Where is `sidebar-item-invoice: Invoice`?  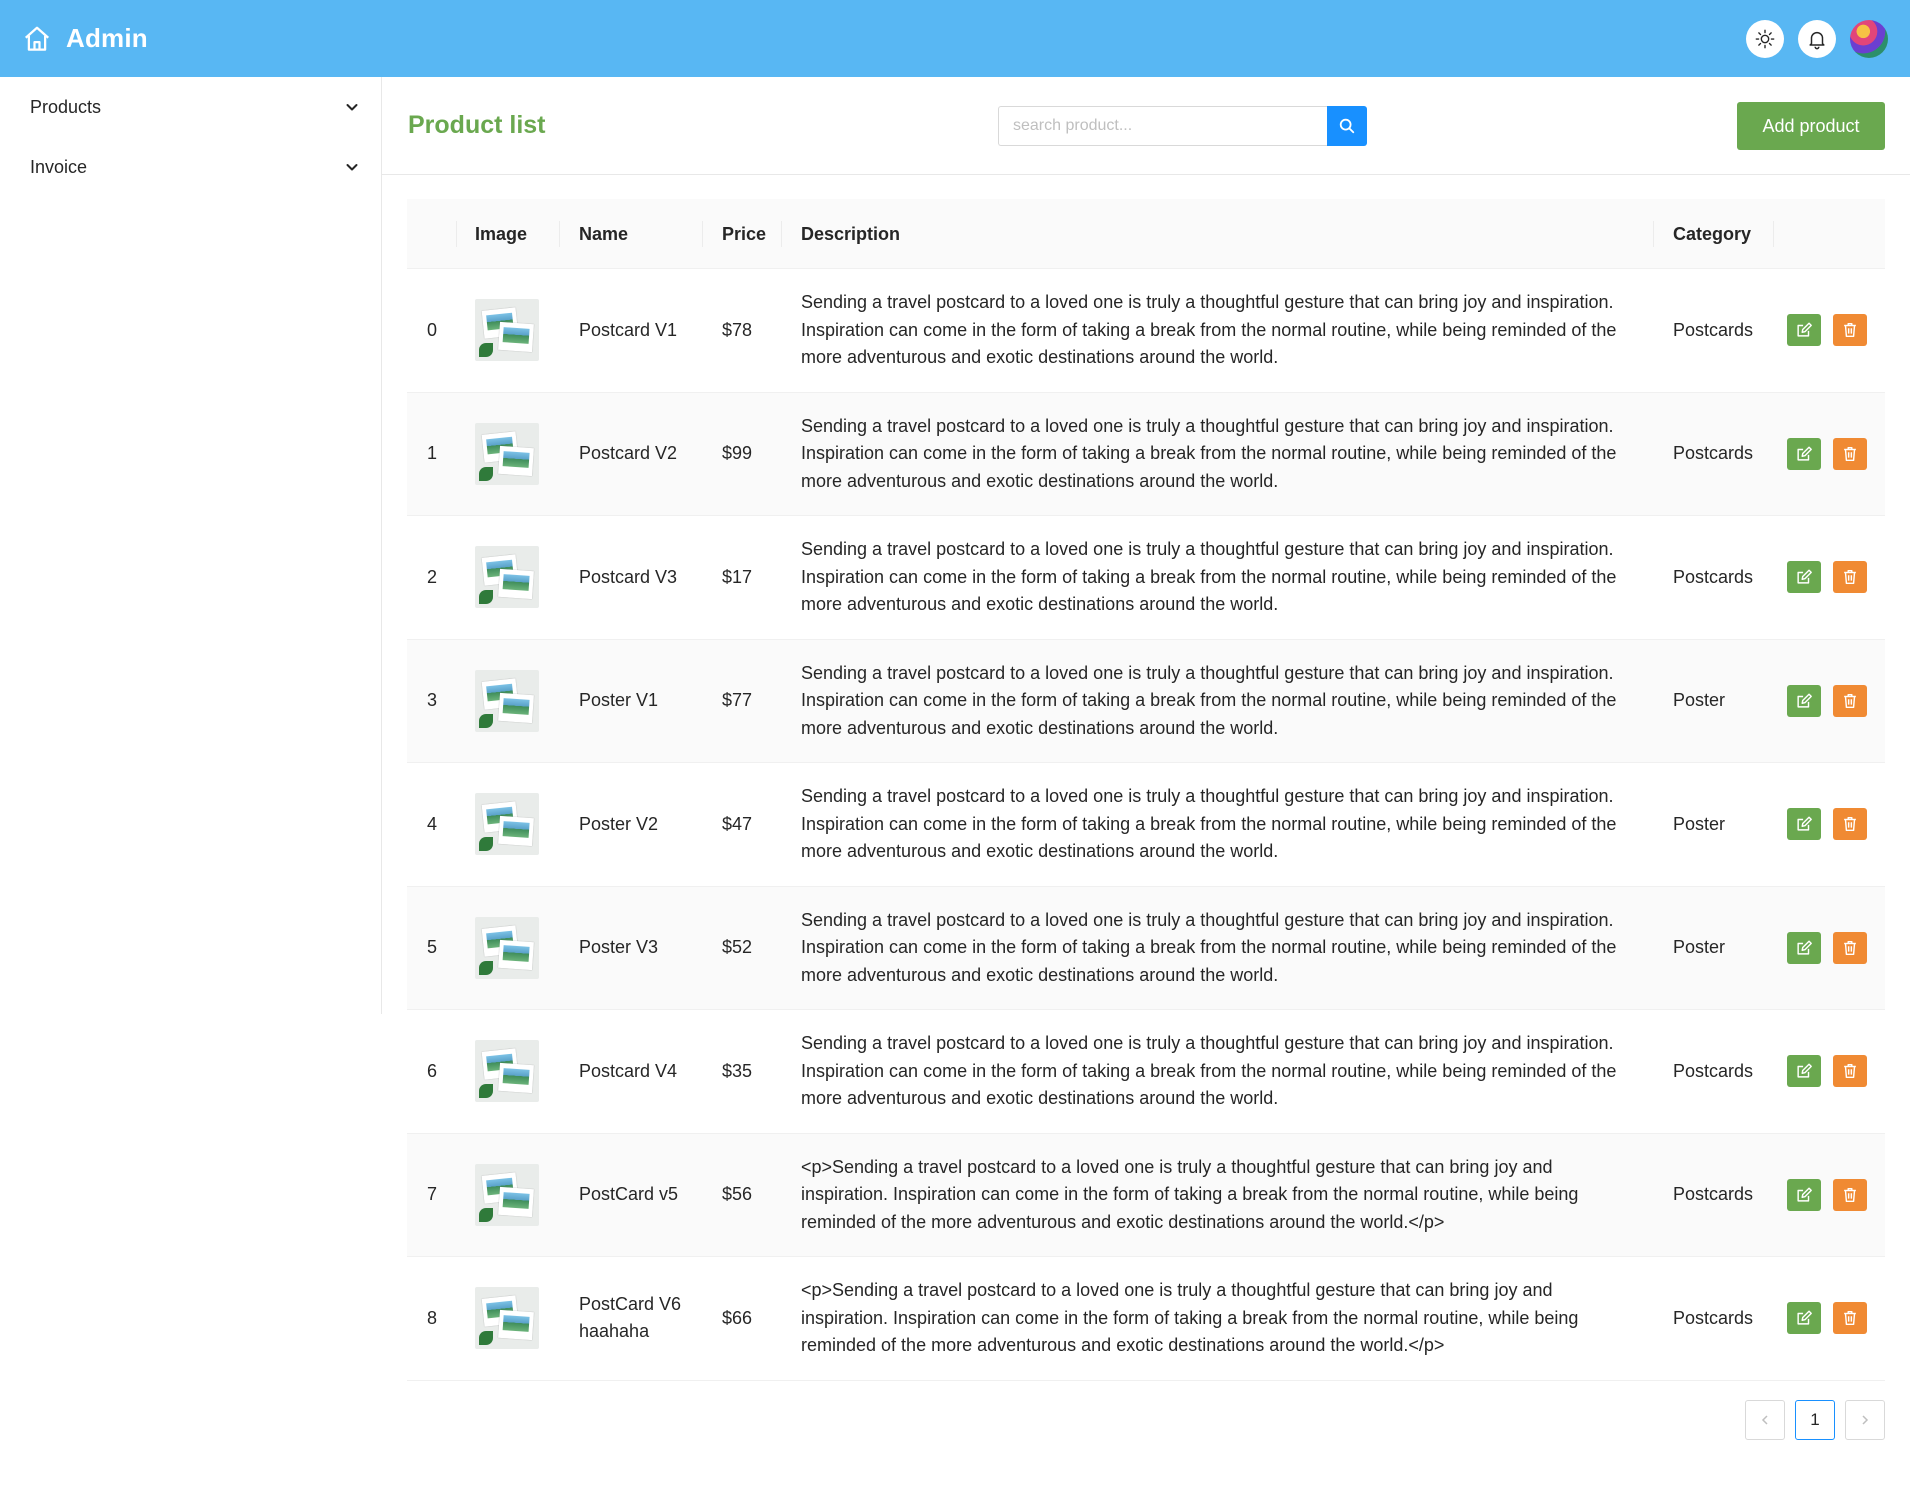 sidebar-item-invoice: Invoice is located at coordinates (190, 167).